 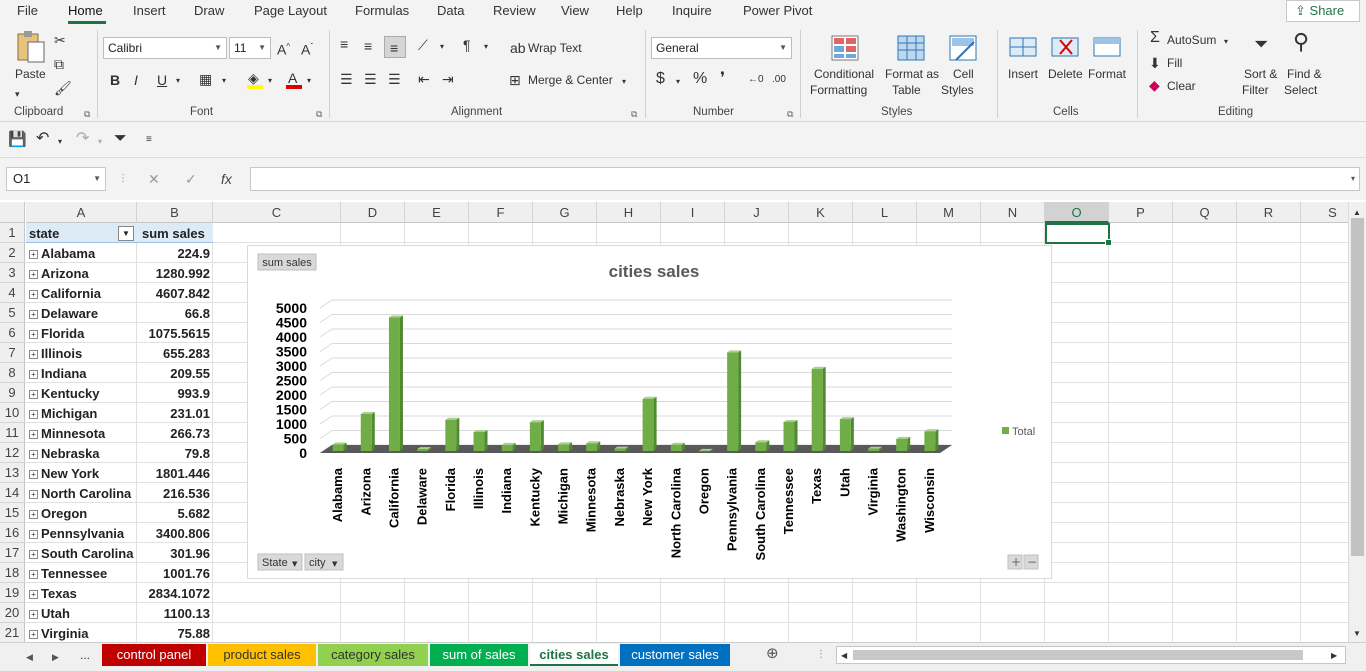 What do you see at coordinates (81, 314) in the screenshot?
I see `pivot-state-cell: + Delaware` at bounding box center [81, 314].